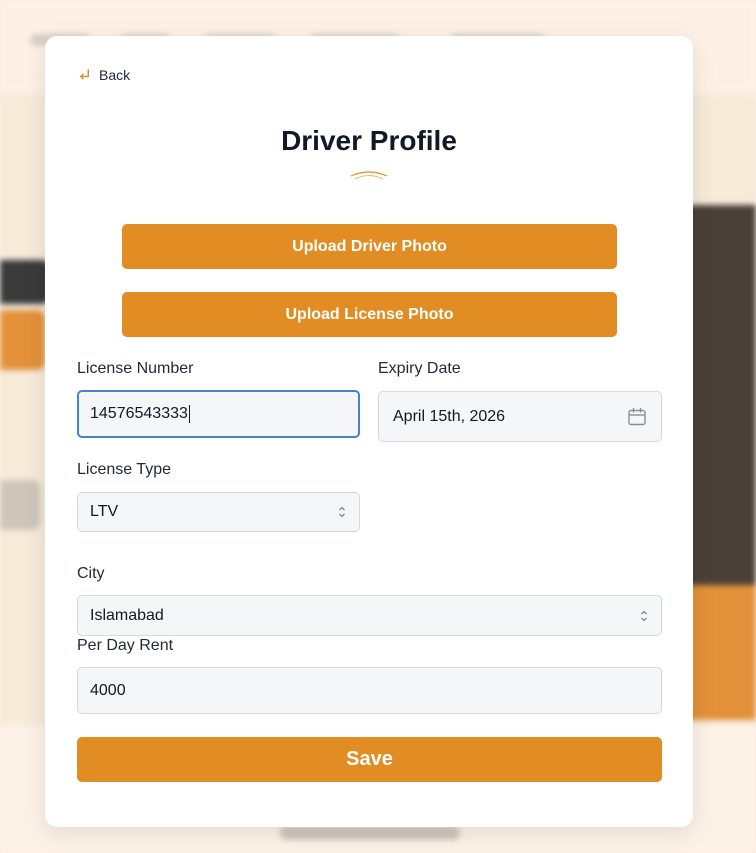  Describe the element at coordinates (135, 368) in the screenshot. I see `license-number-label: License Number` at that location.